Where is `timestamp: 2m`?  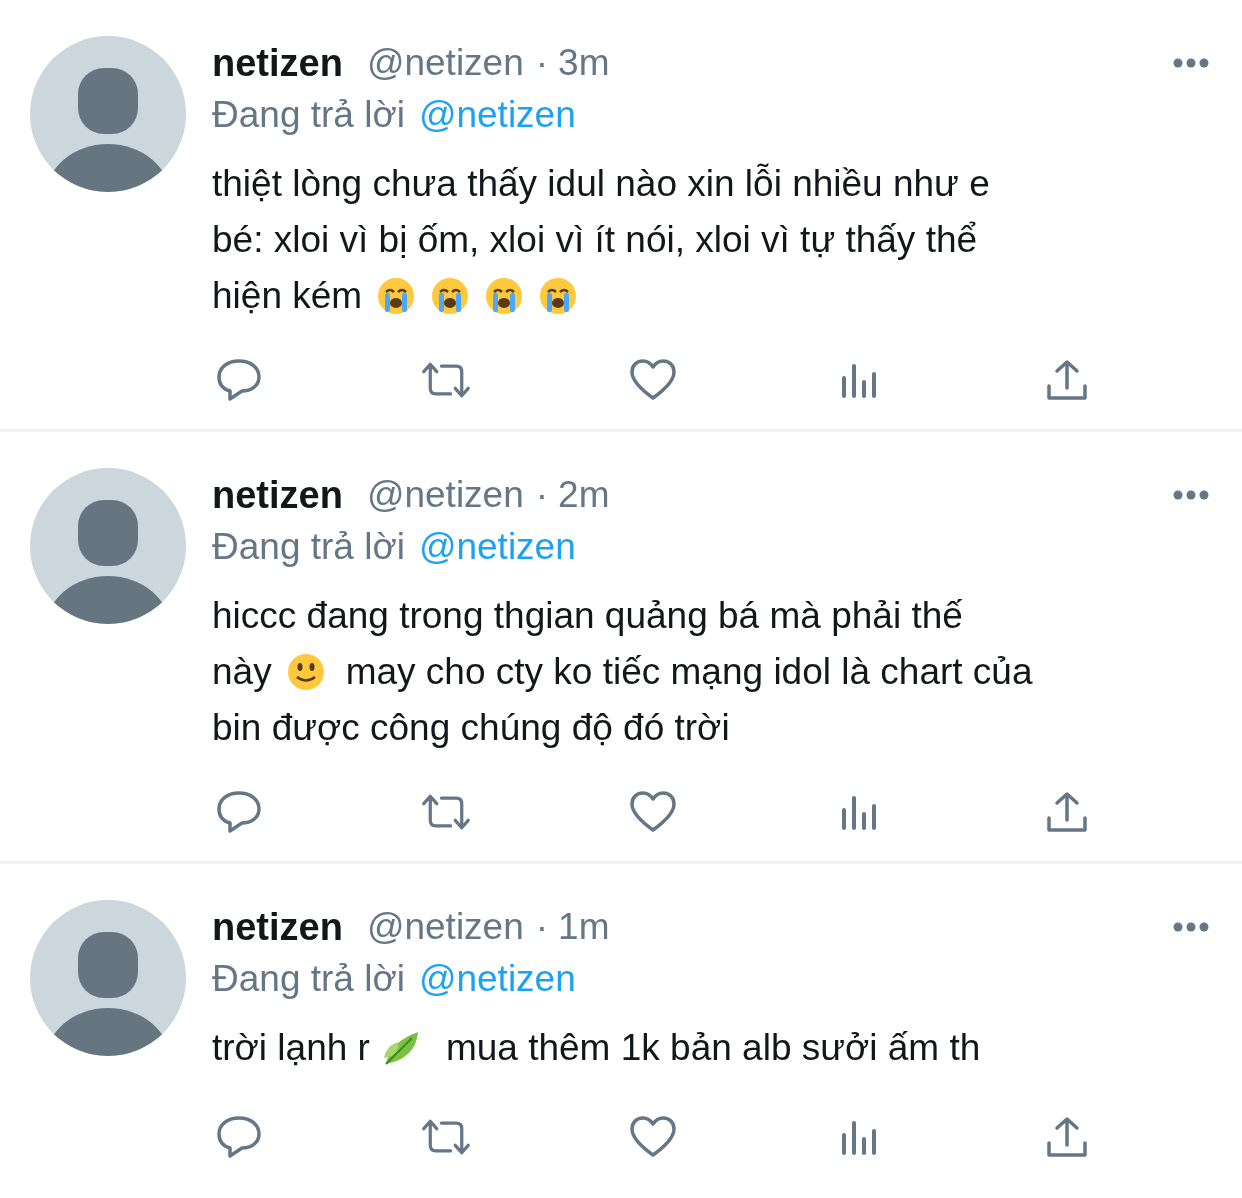 timestamp: 2m is located at coordinates (584, 495).